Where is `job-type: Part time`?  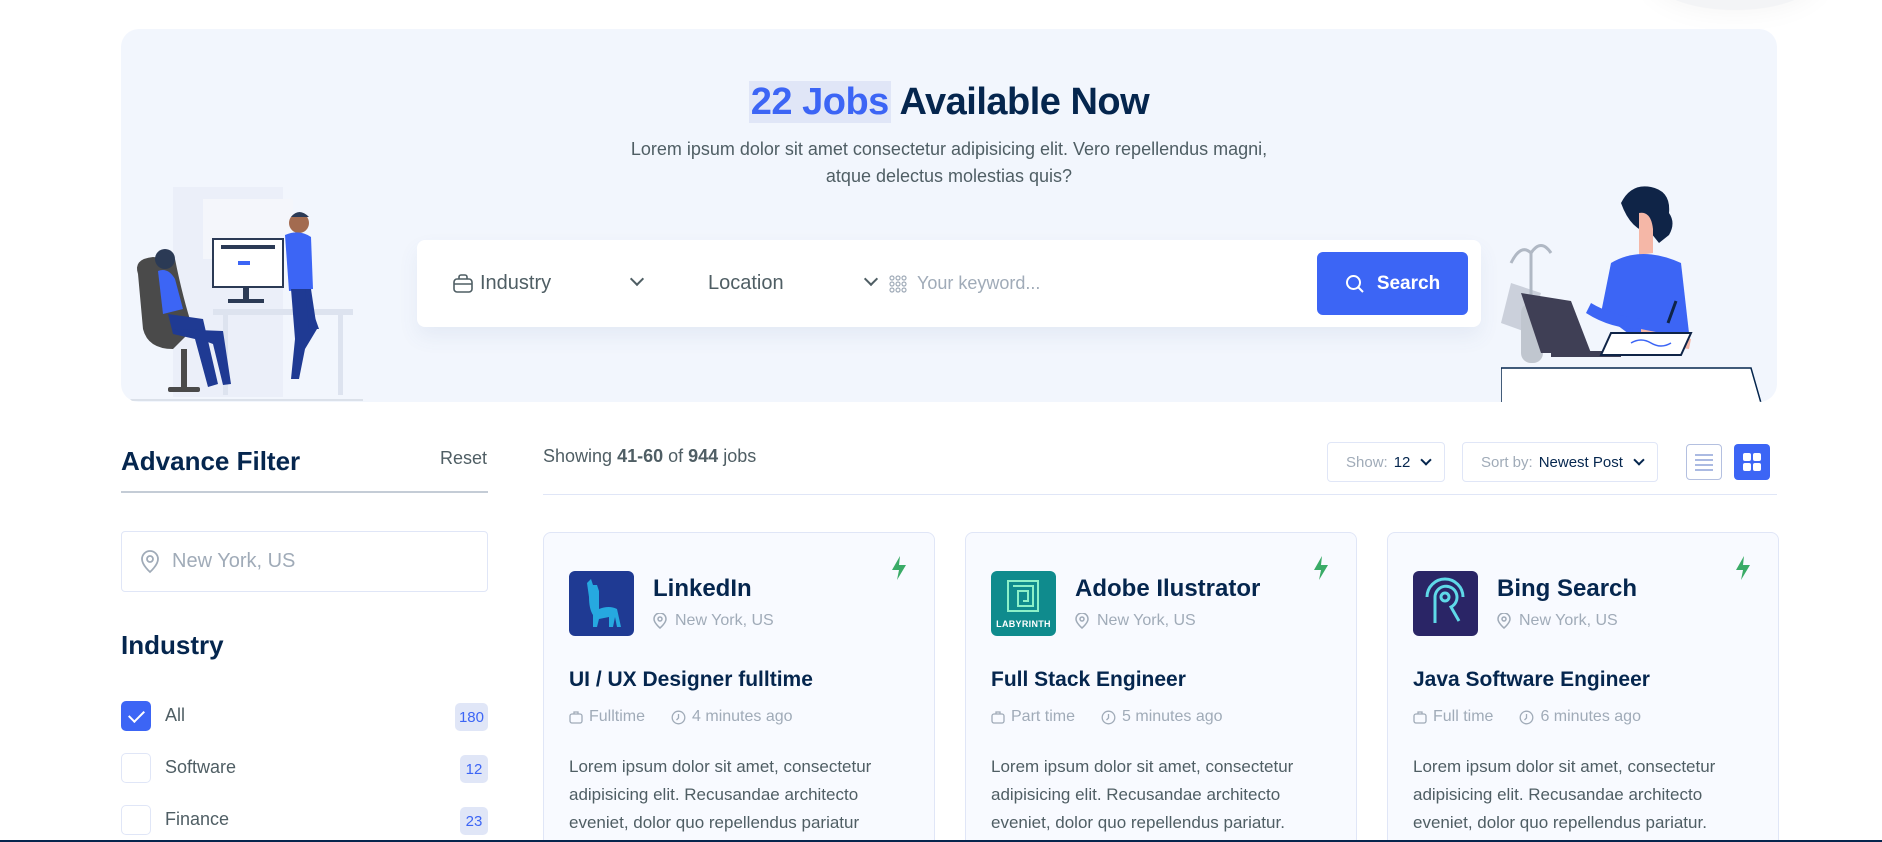 job-type: Part time is located at coordinates (1043, 716).